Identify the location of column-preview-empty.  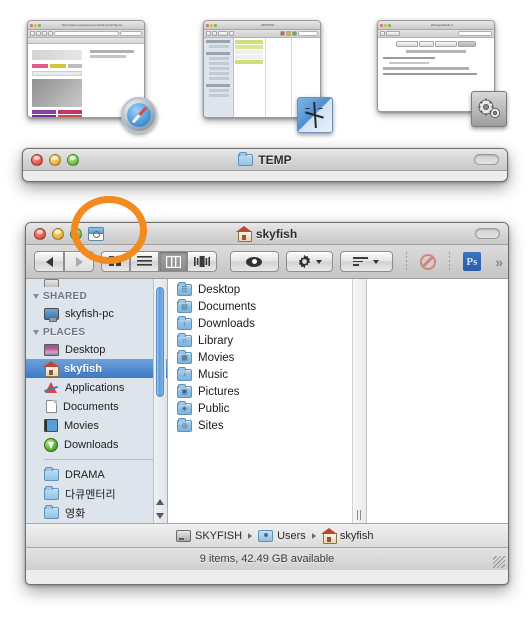
(437, 401).